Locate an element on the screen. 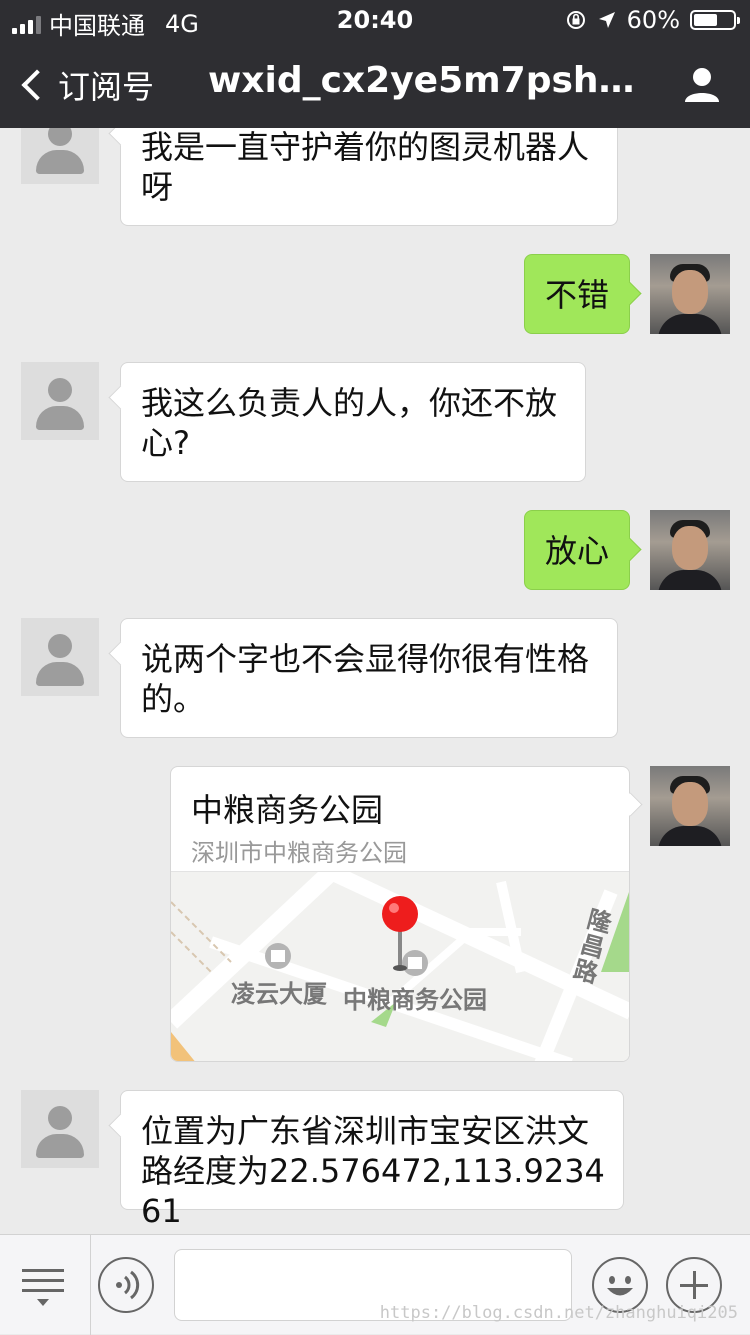  message-bubble: 我是一直守护着你的图灵机器人呀 is located at coordinates (369, 177).